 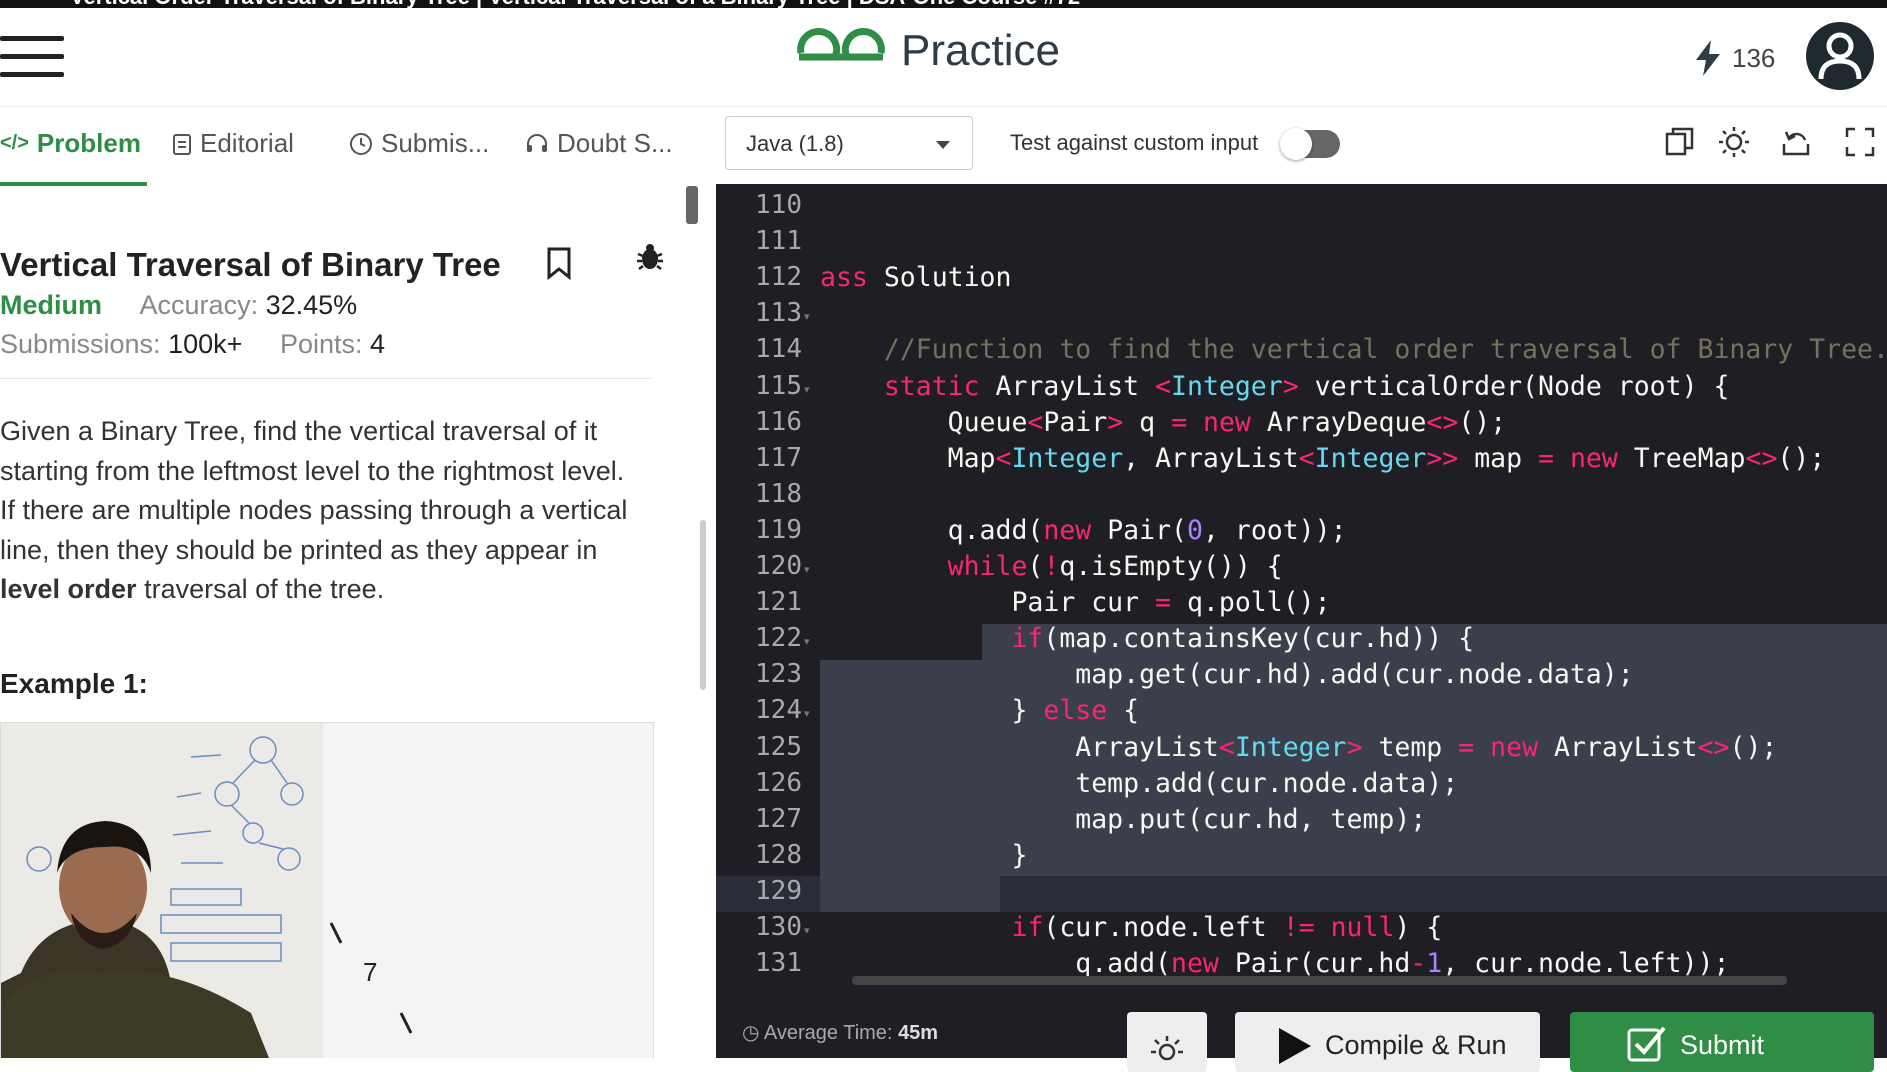 I want to click on line-number: 120, so click(x=778, y=566).